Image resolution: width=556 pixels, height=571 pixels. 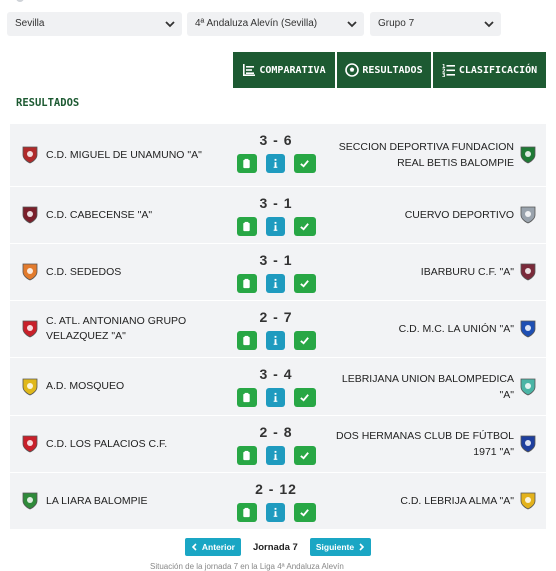 I want to click on province-select: Sevilla, so click(x=94, y=24).